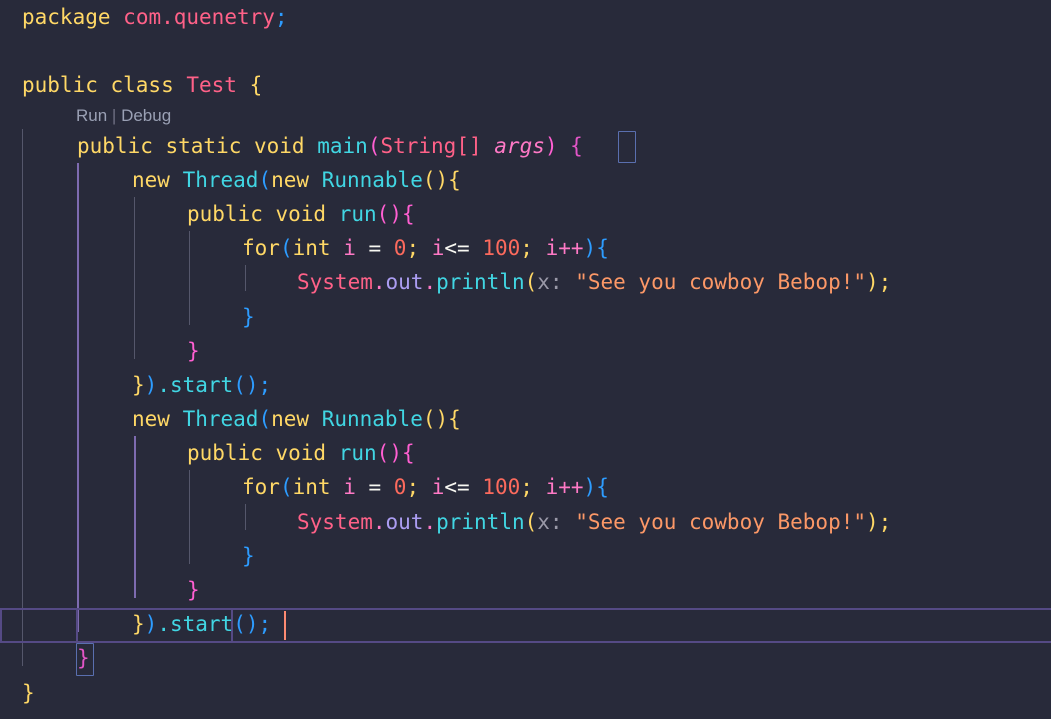 The width and height of the screenshot is (1051, 719). I want to click on literal-zero: 0, so click(400, 487).